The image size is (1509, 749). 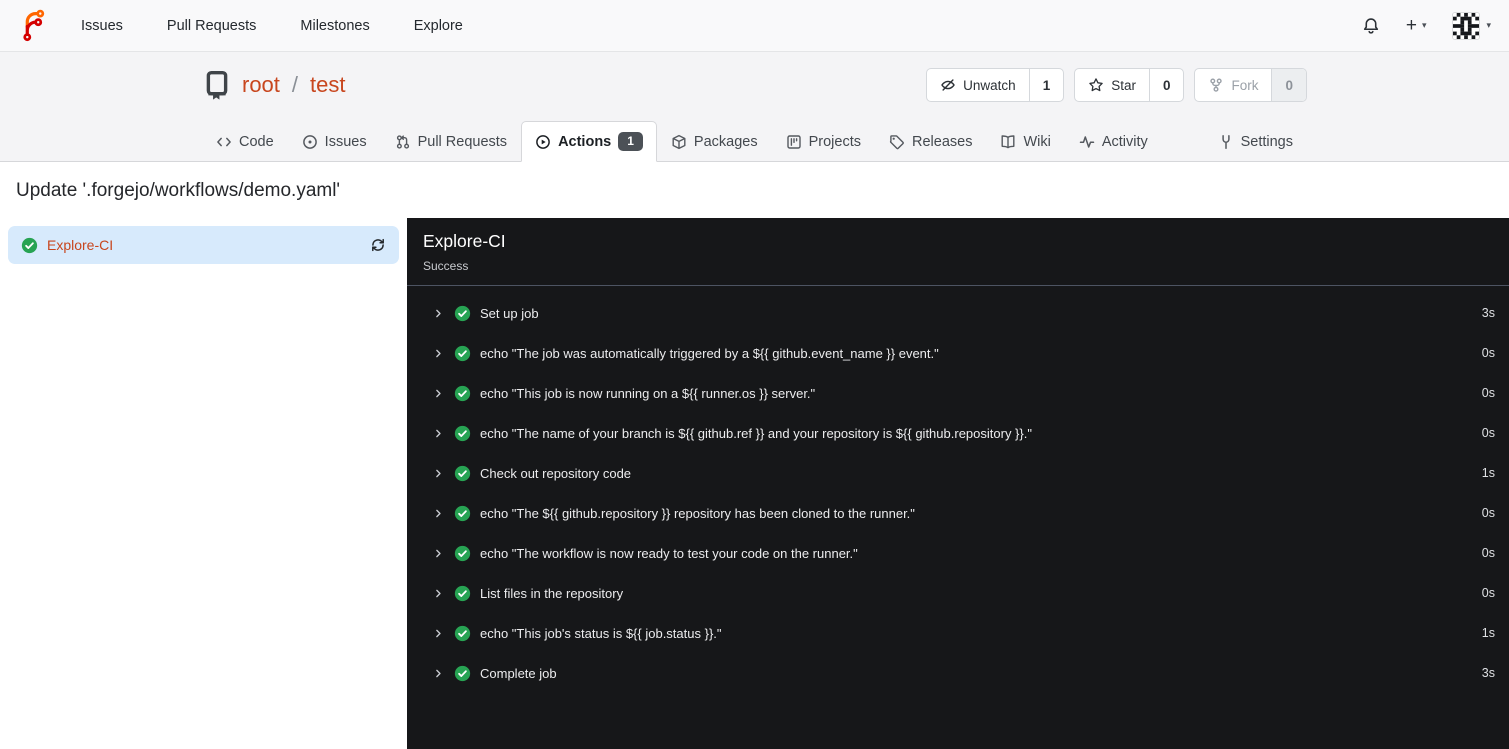 What do you see at coordinates (714, 141) in the screenshot?
I see `tab-packages: Packages` at bounding box center [714, 141].